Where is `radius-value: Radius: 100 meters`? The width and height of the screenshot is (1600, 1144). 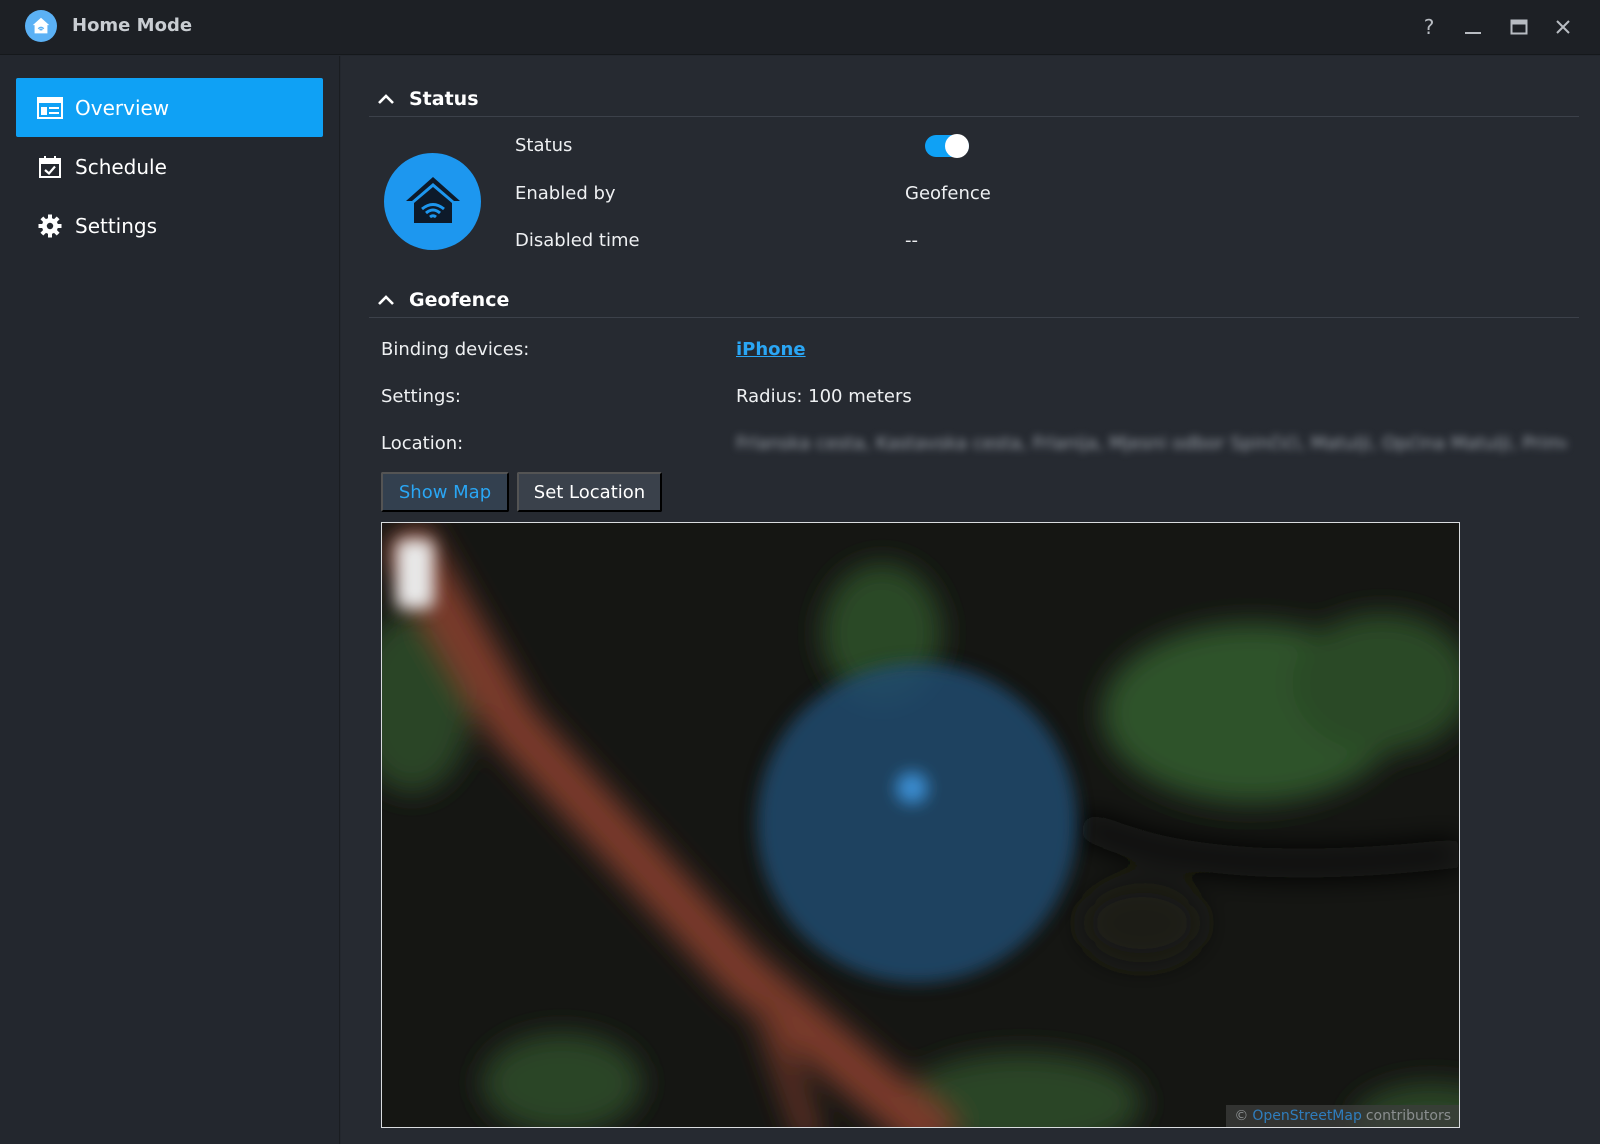
radius-value: Radius: 100 meters is located at coordinates (824, 396).